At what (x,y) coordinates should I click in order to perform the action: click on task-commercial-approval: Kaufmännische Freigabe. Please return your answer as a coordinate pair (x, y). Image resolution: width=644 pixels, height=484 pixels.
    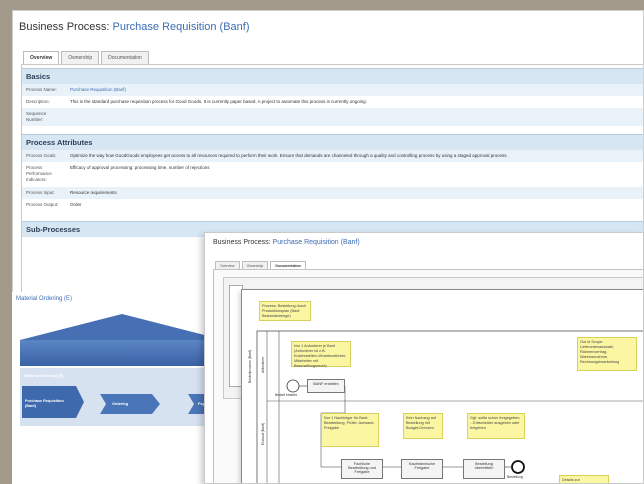
    Looking at the image, I should click on (422, 469).